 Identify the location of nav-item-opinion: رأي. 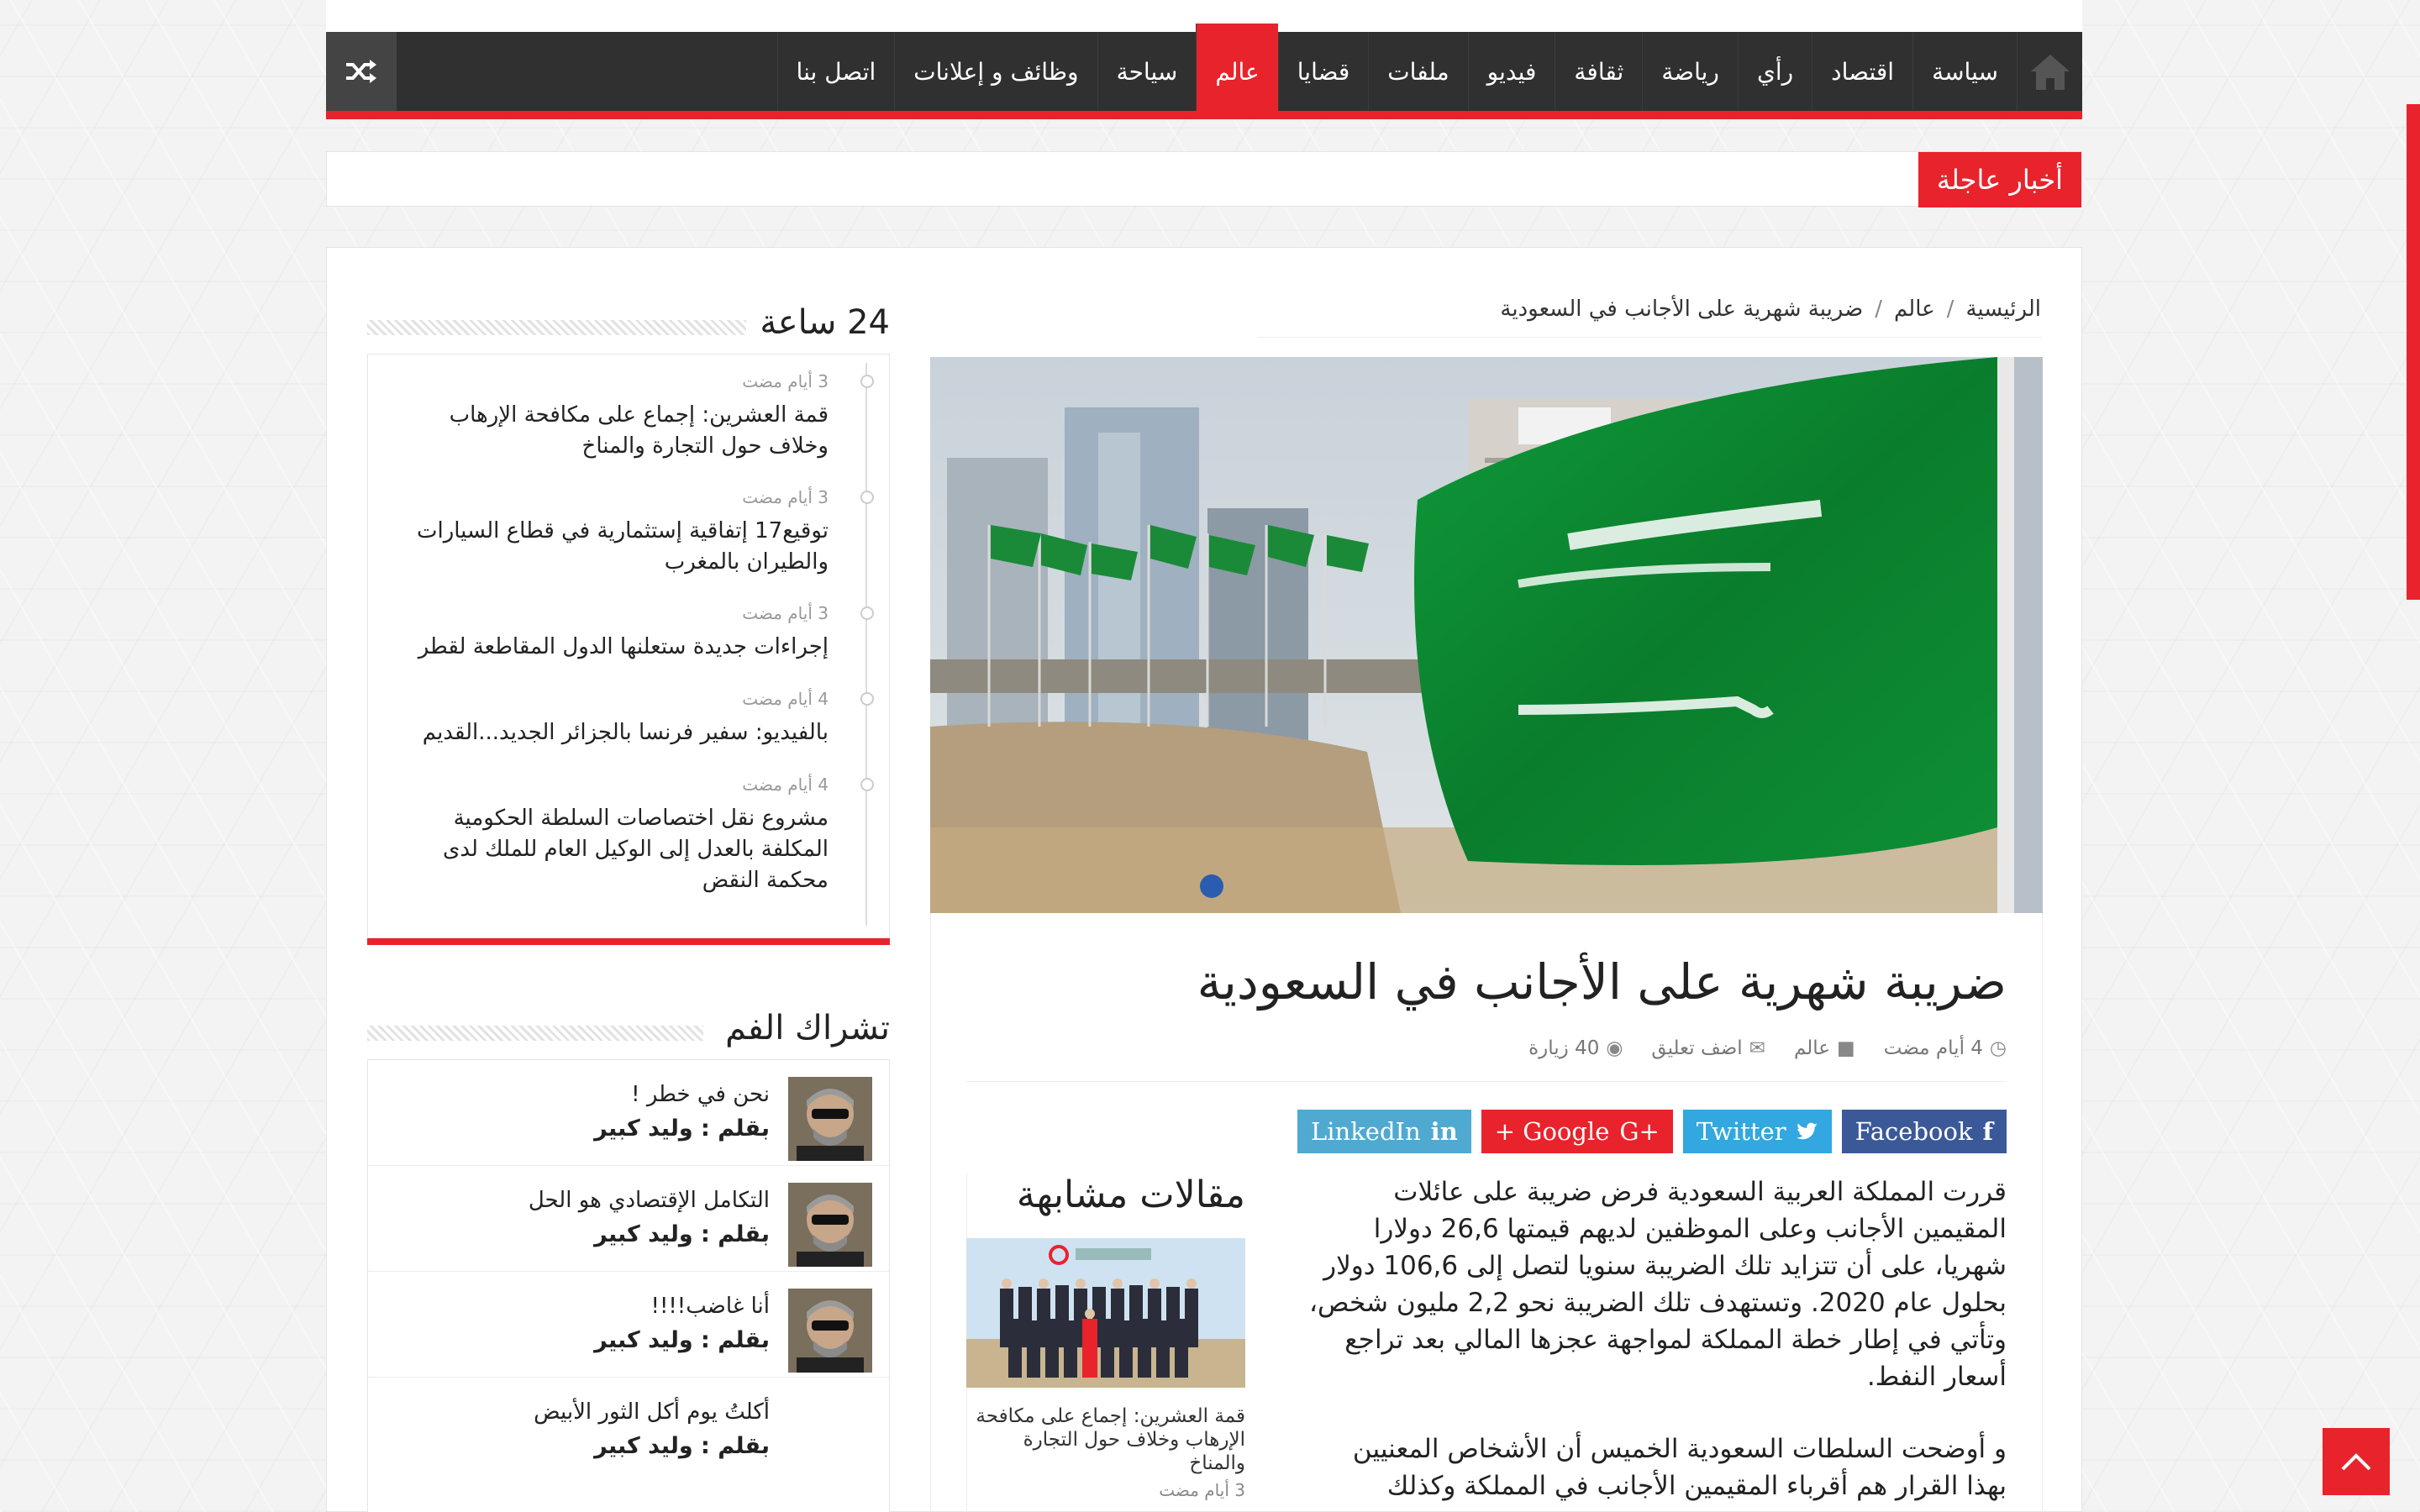
(1774, 71).